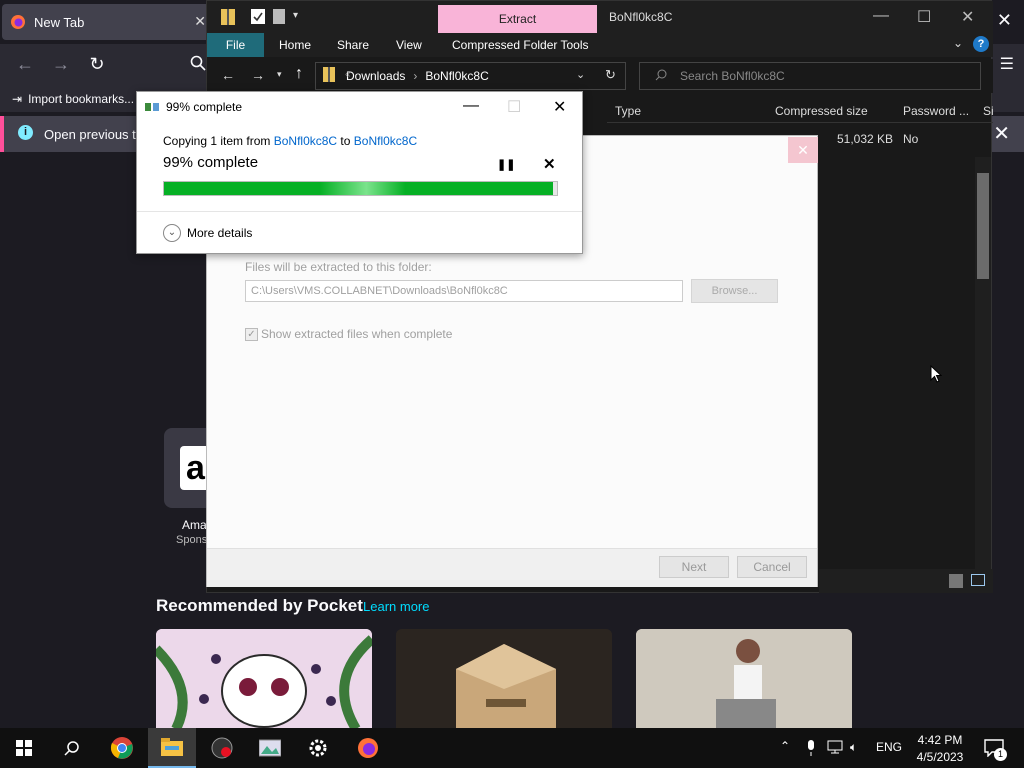  What do you see at coordinates (506, 164) in the screenshot?
I see `pause-icon: ❚❚` at bounding box center [506, 164].